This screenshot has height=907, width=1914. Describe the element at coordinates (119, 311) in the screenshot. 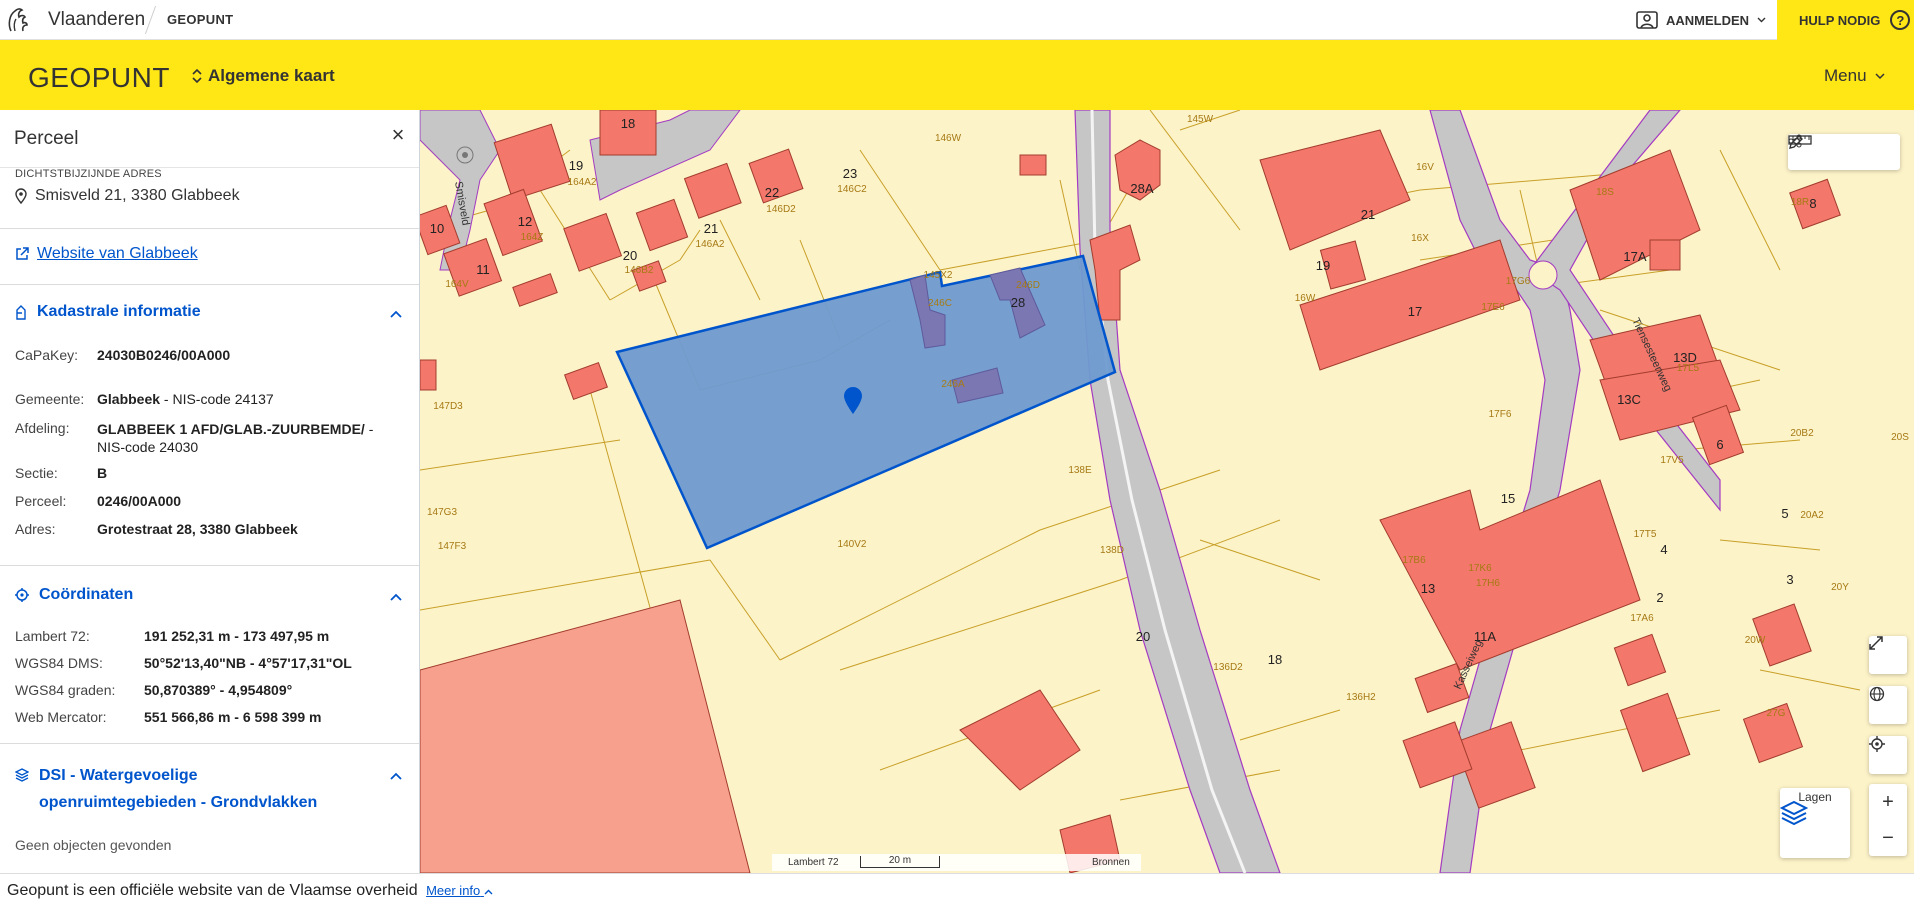

I see `section-kadaster-title: Kadastrale informatie` at that location.